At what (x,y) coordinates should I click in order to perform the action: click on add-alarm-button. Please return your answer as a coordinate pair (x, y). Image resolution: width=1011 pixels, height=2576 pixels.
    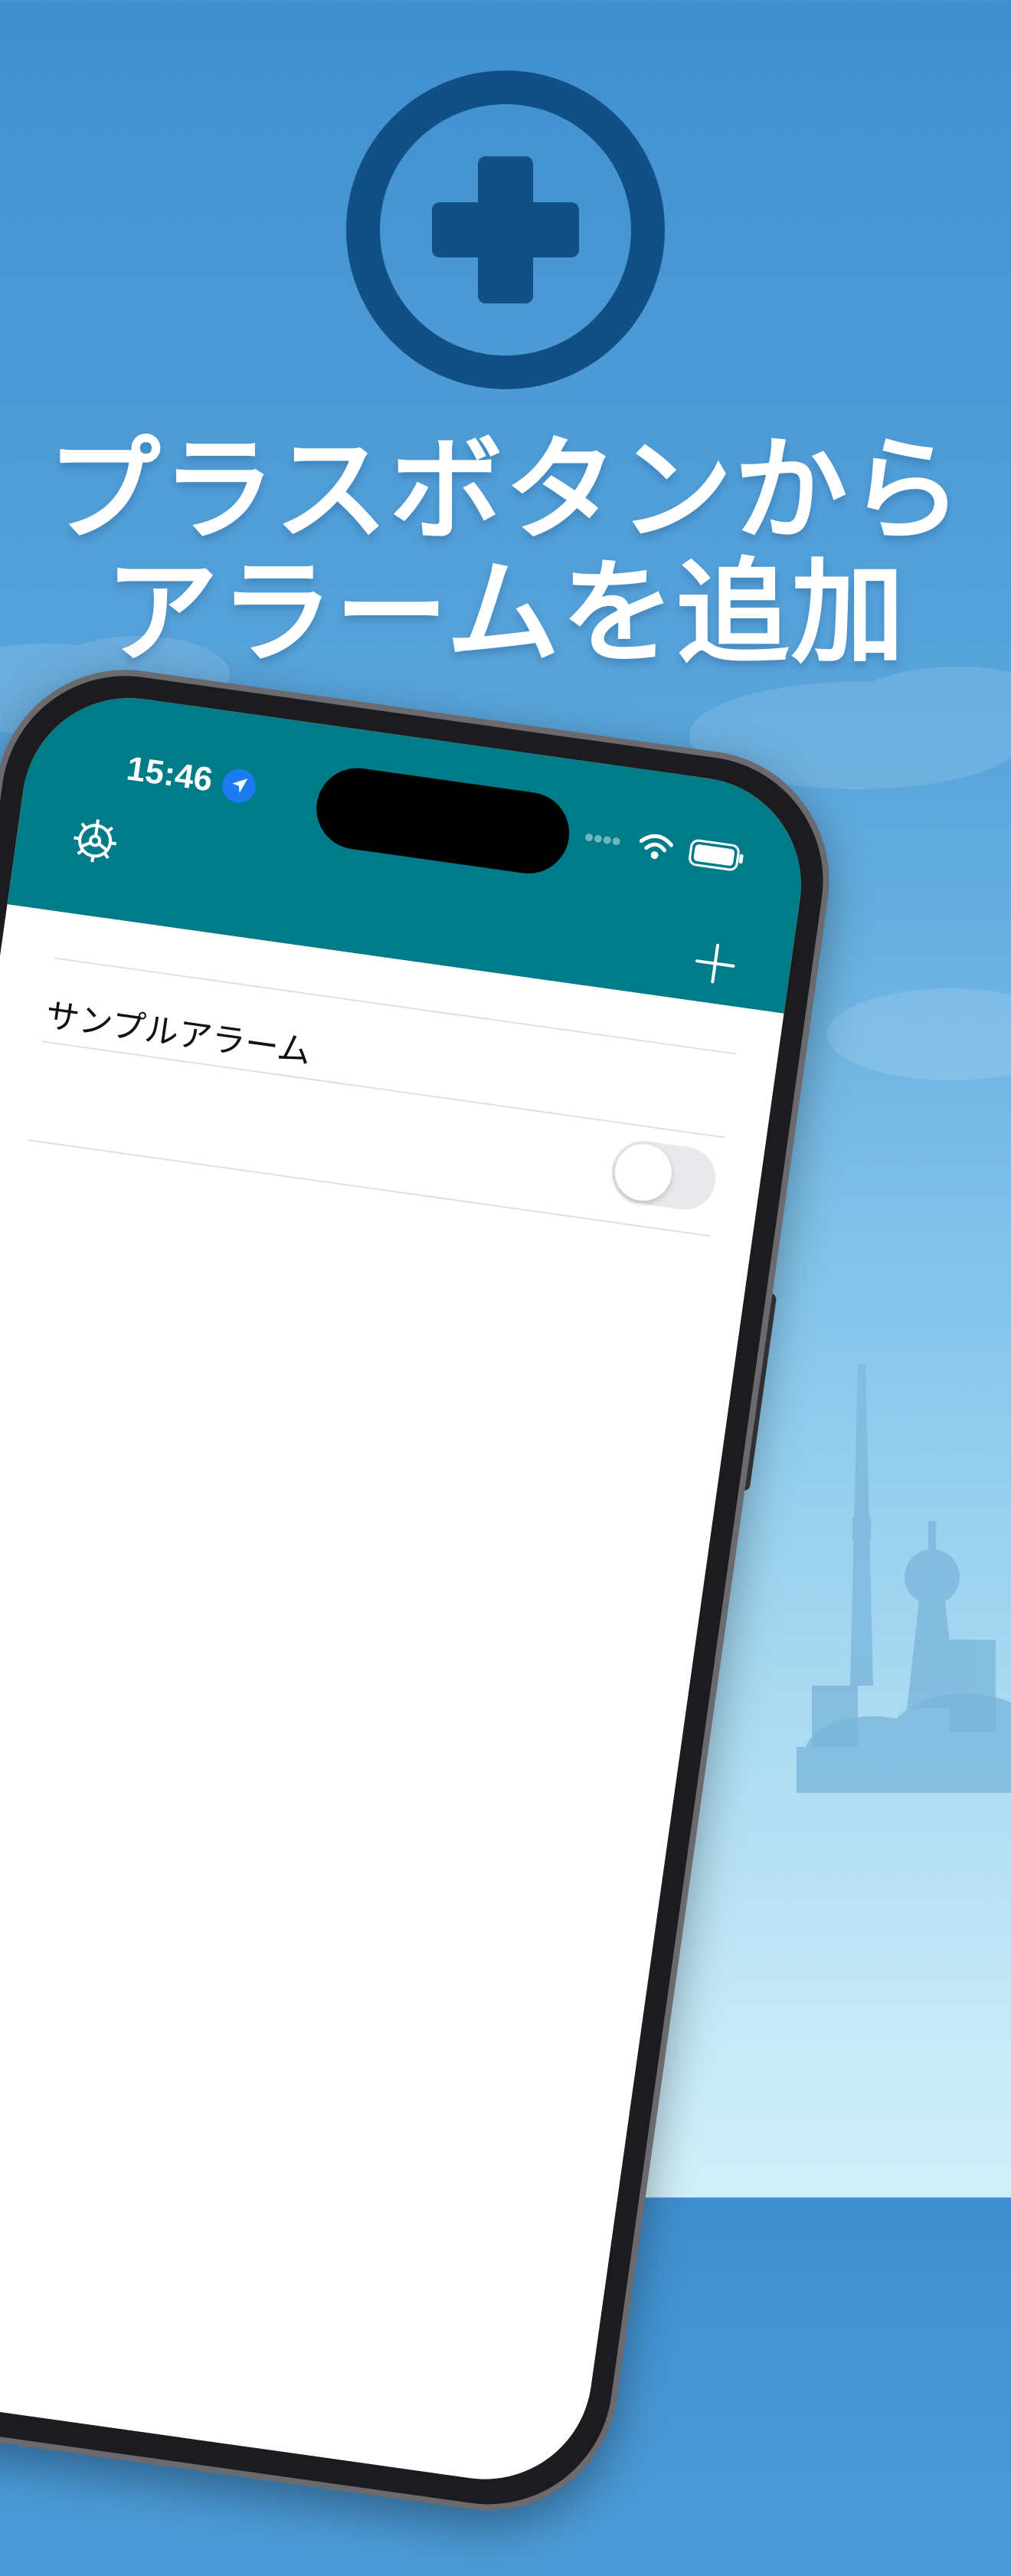
    Looking at the image, I should click on (715, 963).